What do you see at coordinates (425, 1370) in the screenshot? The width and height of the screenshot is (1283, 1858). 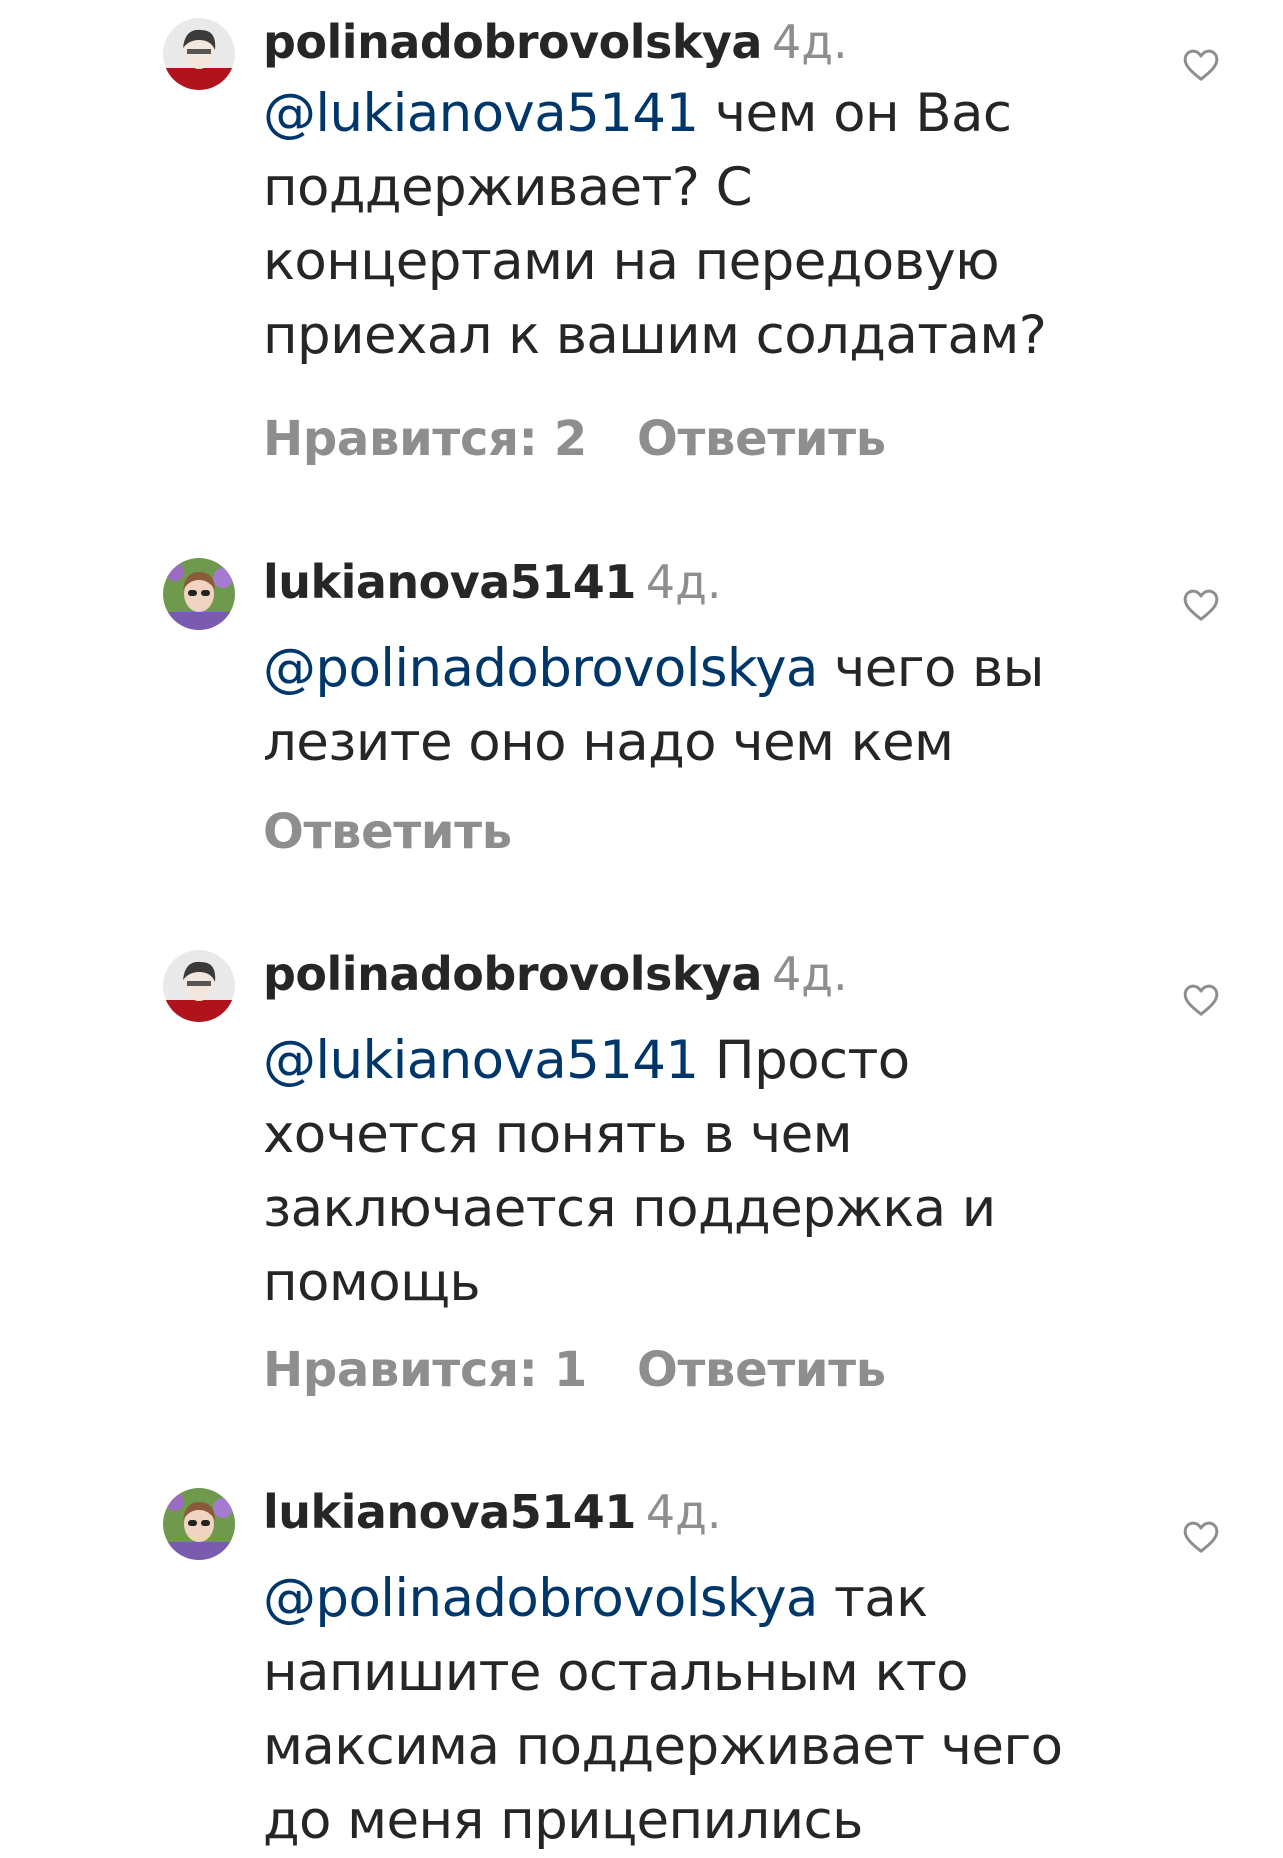 I see `likes-count: Нравится: 1` at bounding box center [425, 1370].